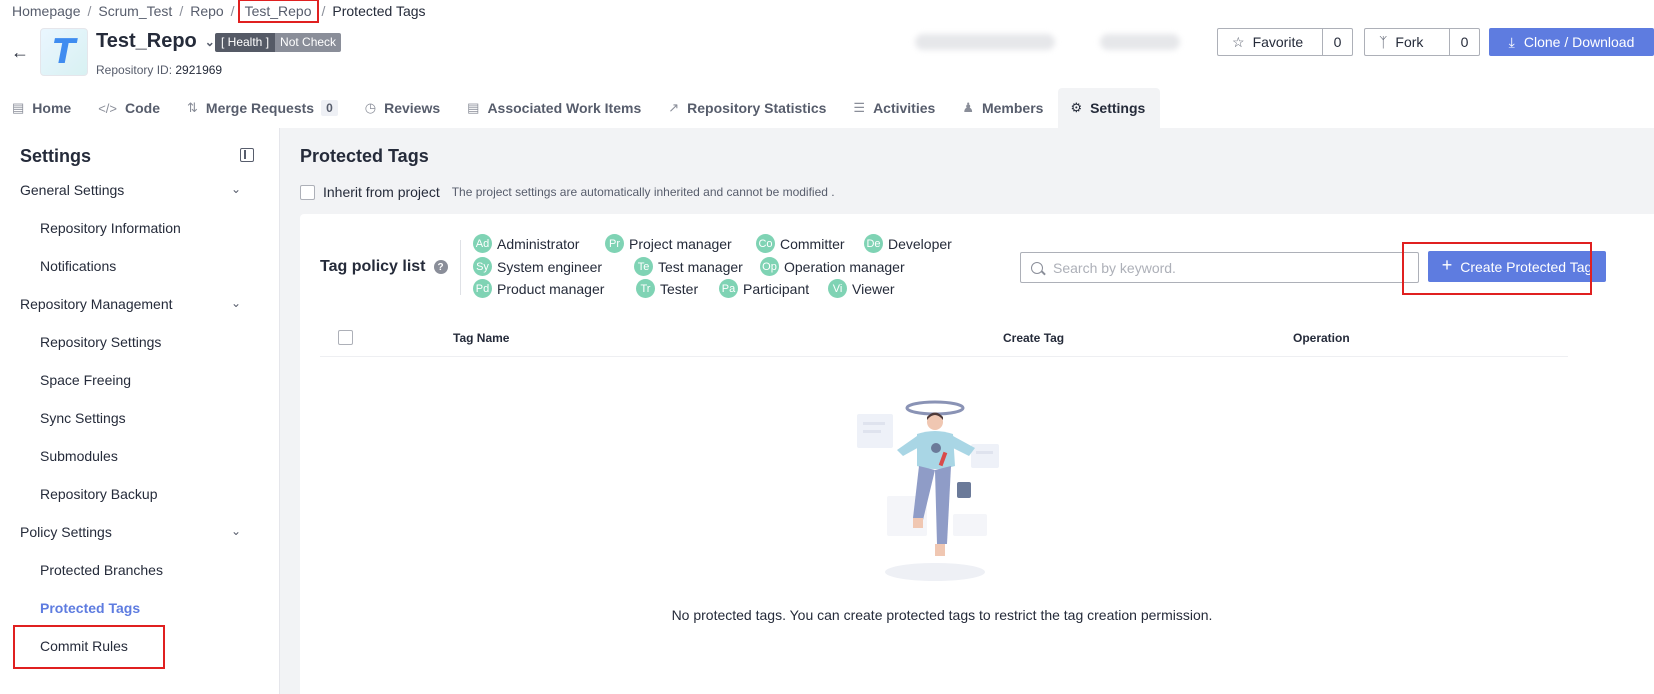 This screenshot has height=694, width=1654. Describe the element at coordinates (364, 156) in the screenshot. I see `page-title: Protected Tags` at that location.